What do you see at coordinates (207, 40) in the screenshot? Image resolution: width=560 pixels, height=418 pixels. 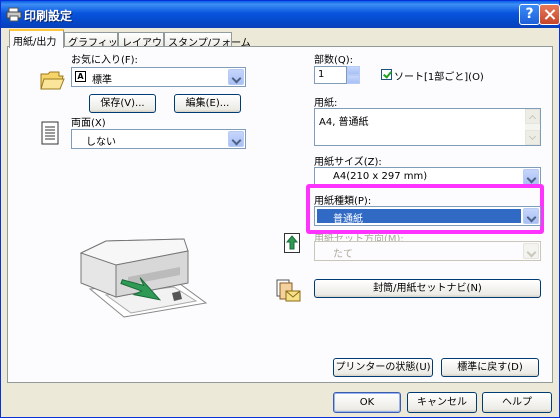 I see `tab-stamp-form: スタンプ/フォーム` at bounding box center [207, 40].